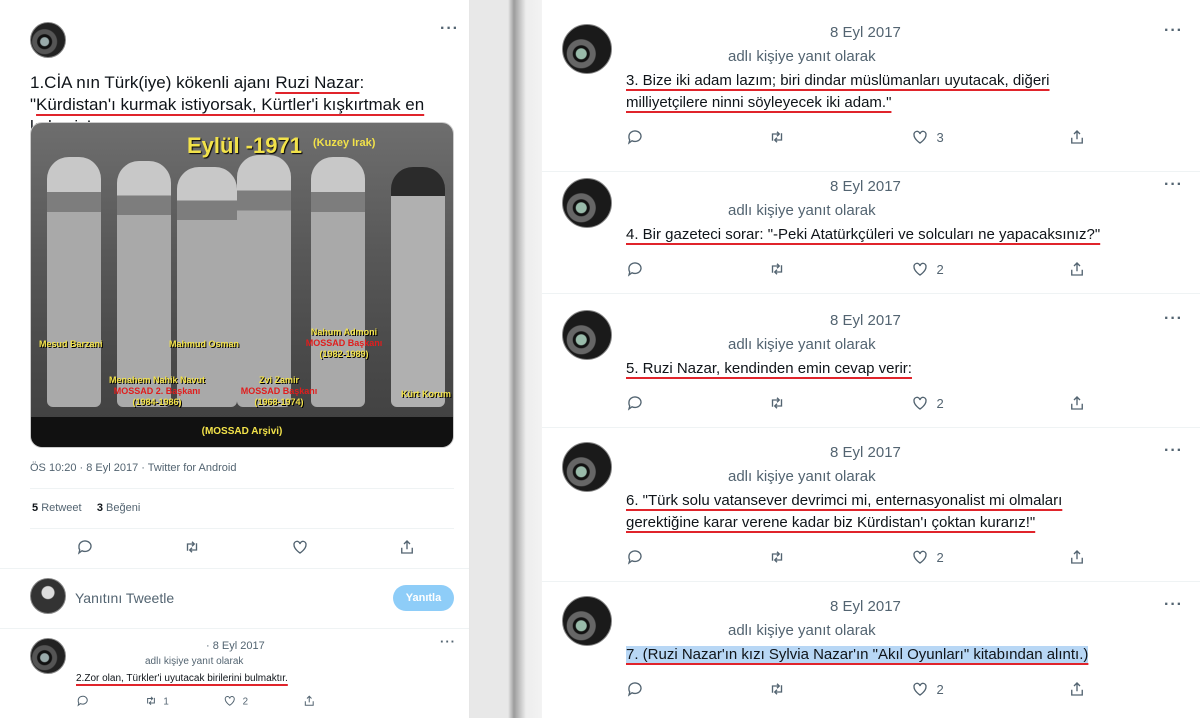 The image size is (1200, 718). Describe the element at coordinates (242, 432) in the screenshot. I see `photo-footer: (MOSSAD Arşivi)` at that location.